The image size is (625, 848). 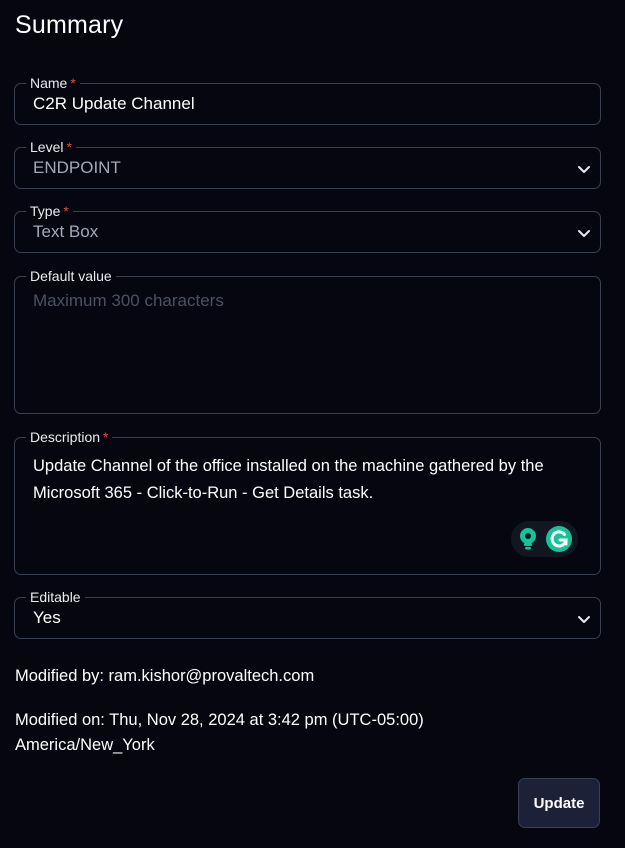 What do you see at coordinates (307, 614) in the screenshot?
I see `editable-select: Editable Yes` at bounding box center [307, 614].